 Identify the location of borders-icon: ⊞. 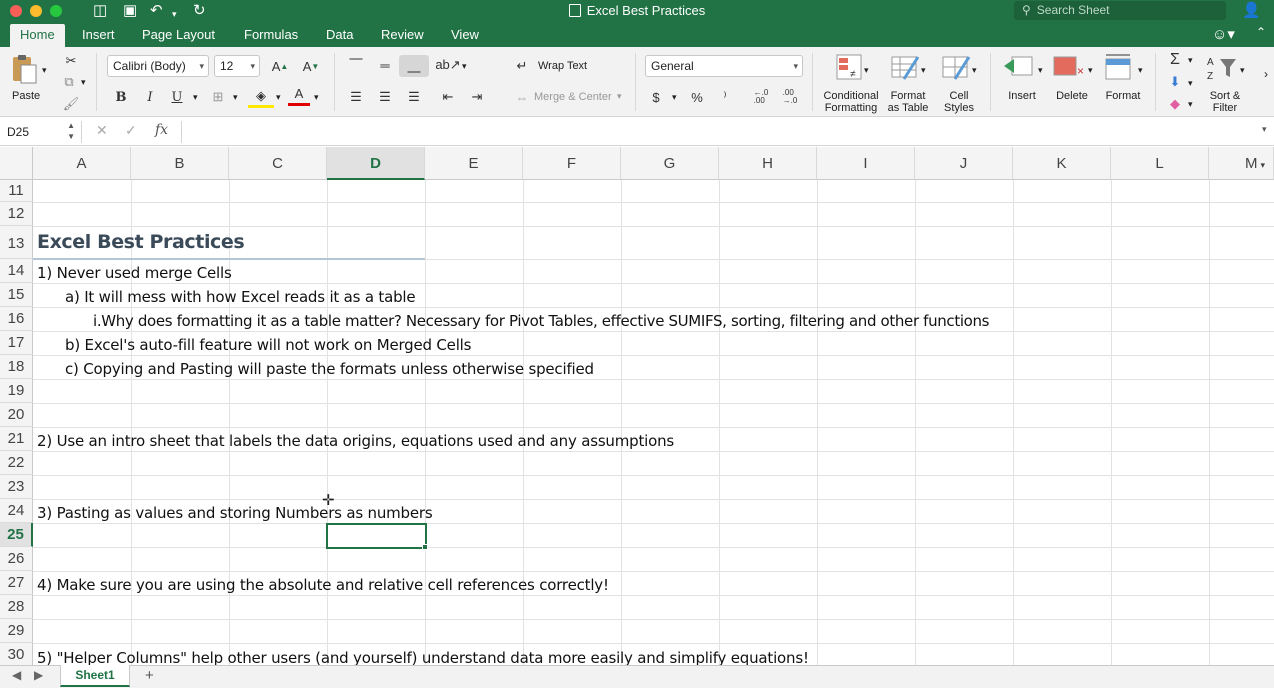
(218, 97).